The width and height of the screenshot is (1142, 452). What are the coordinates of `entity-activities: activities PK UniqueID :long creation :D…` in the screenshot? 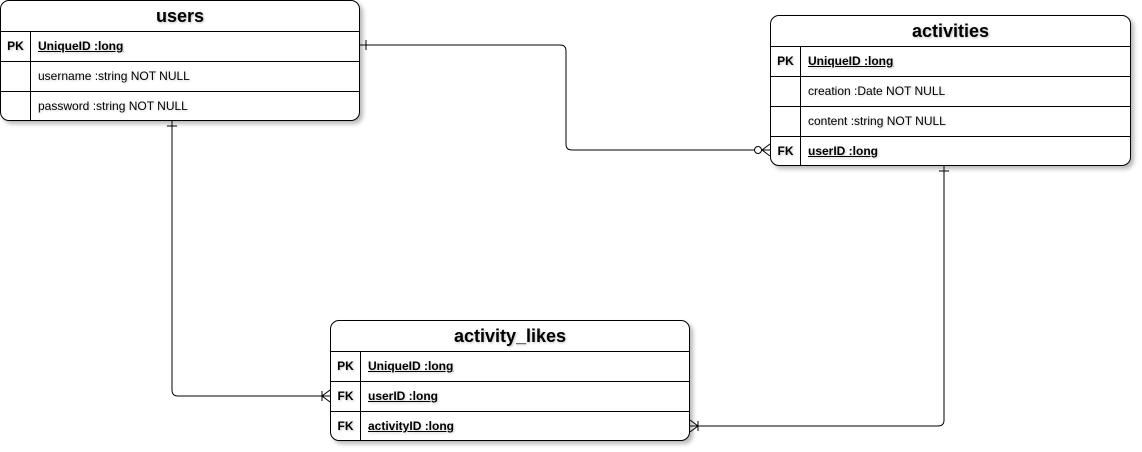 It's located at (950, 90).